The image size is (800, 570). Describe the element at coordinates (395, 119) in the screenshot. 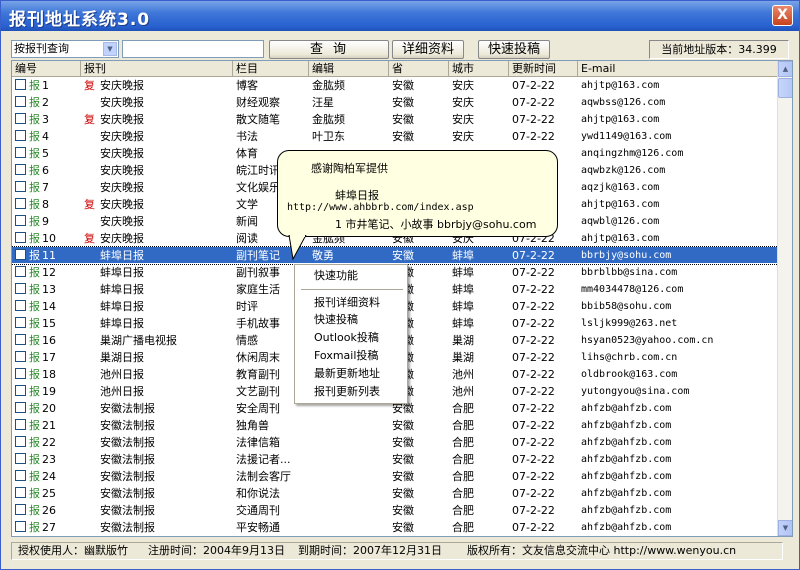

I see `table-row: 报 3 复安庆晚报 散文随笔 金肱频 安徽 安庆 07-2-22 ahjtp@163.com` at that location.